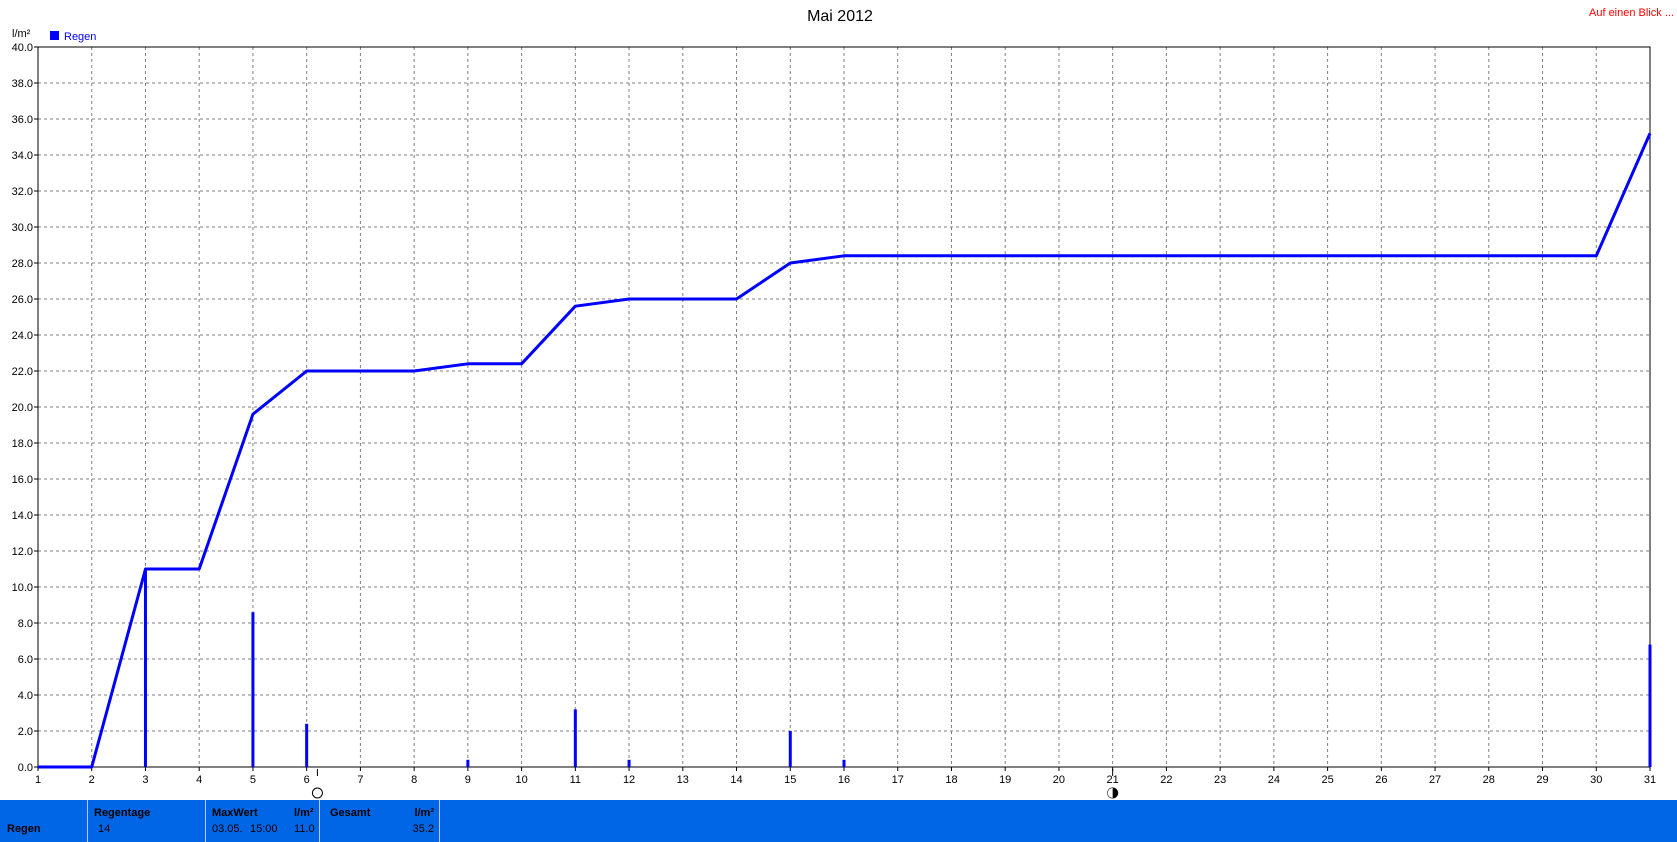 This screenshot has height=842, width=1677. What do you see at coordinates (414, 780) in the screenshot?
I see `x-tick-label: 8` at bounding box center [414, 780].